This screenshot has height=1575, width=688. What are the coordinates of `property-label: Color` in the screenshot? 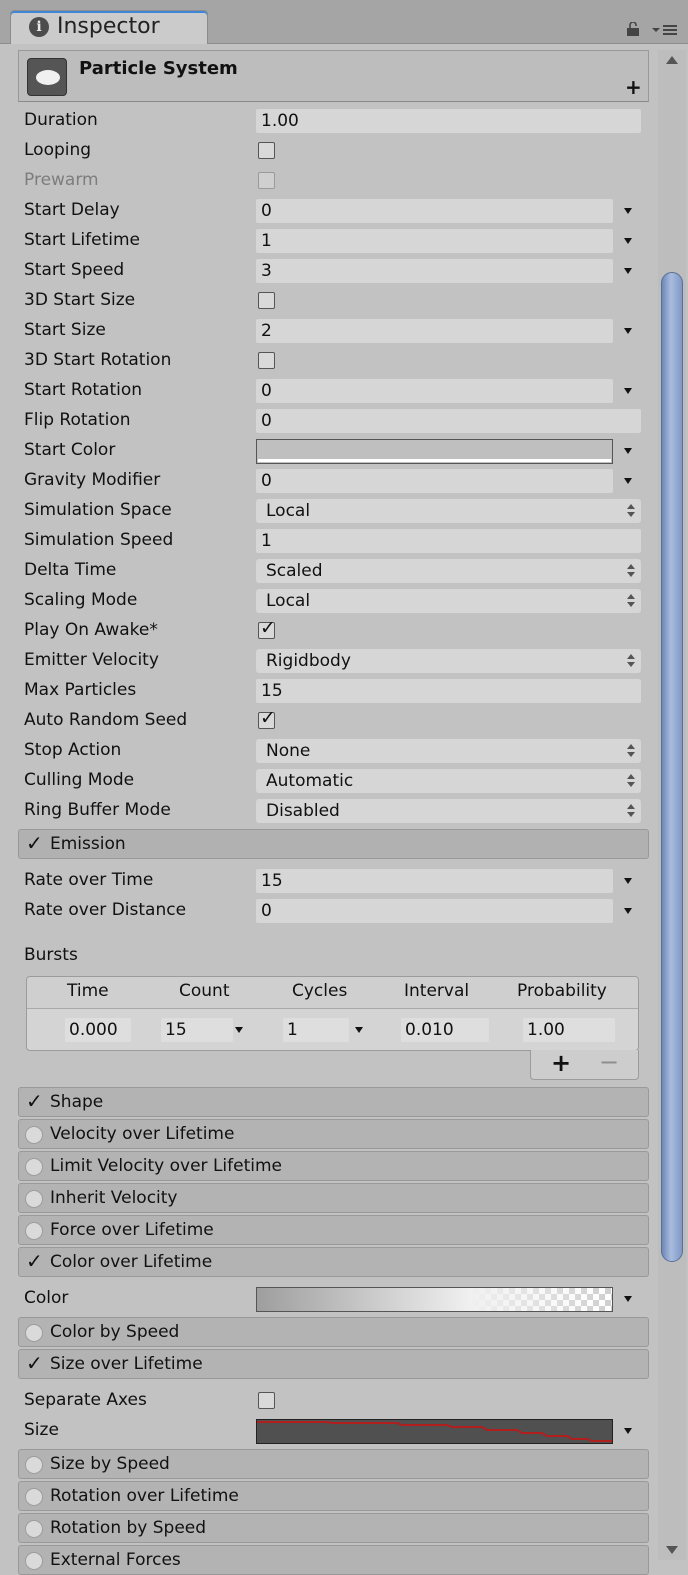 It's located at (46, 1298).